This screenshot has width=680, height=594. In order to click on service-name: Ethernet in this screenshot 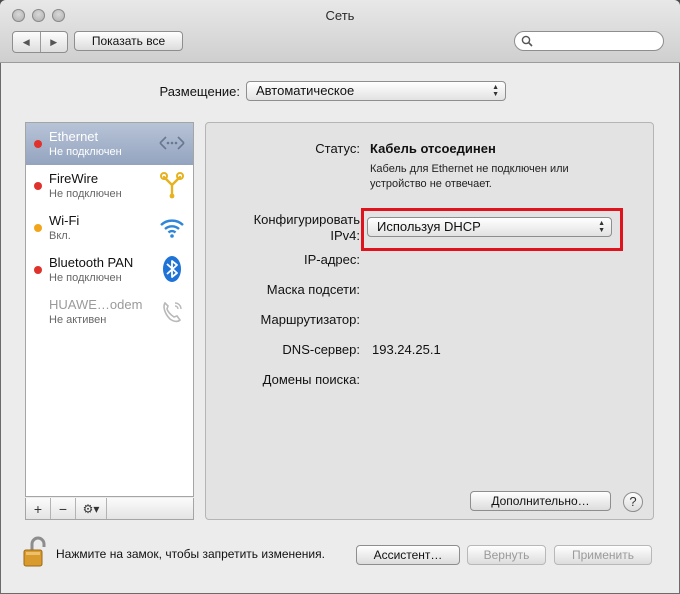, I will do `click(74, 136)`.